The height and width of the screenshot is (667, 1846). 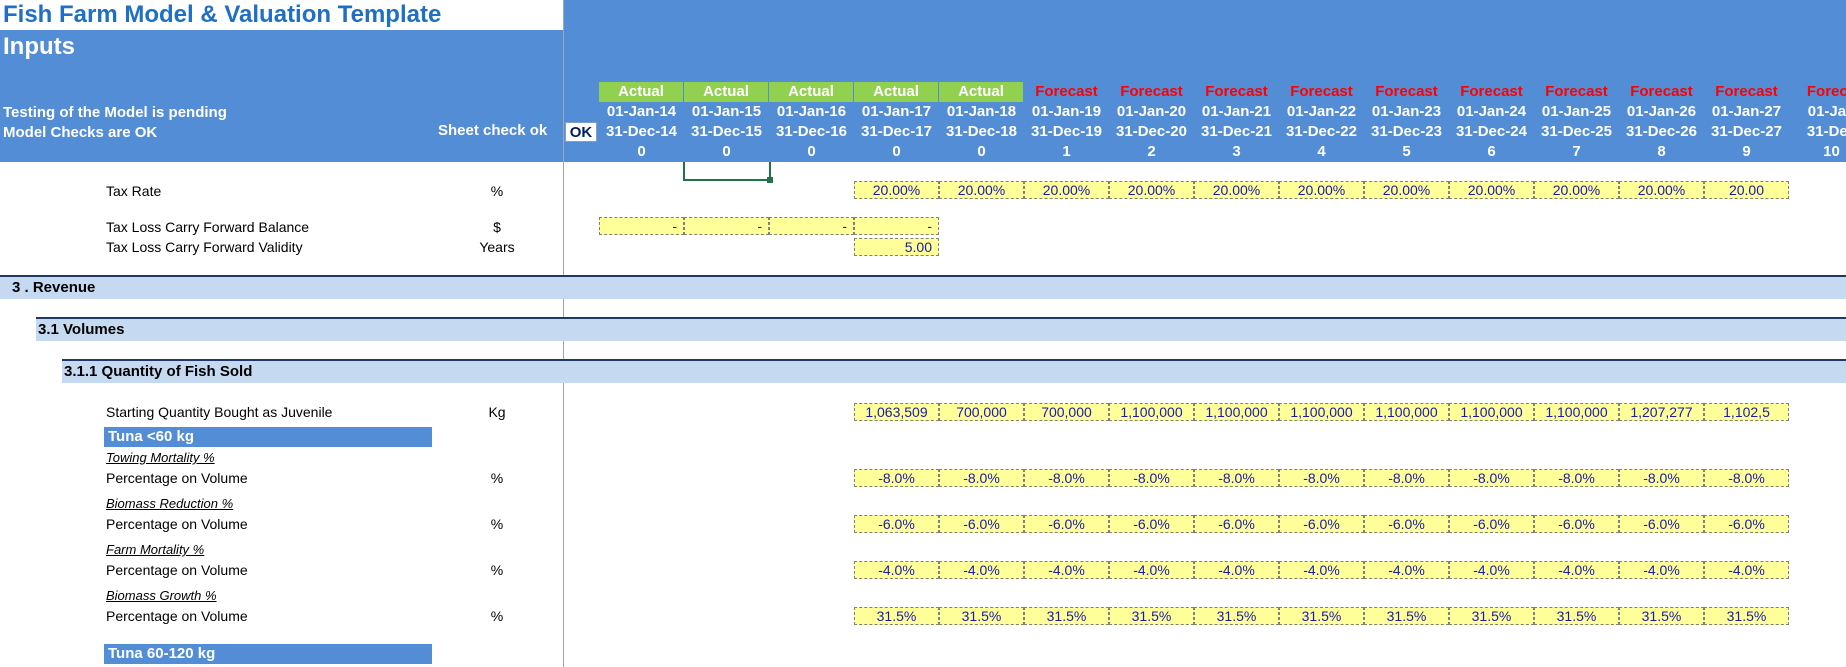 I want to click on period-start-date: 01-Jan-25, so click(x=1576, y=111).